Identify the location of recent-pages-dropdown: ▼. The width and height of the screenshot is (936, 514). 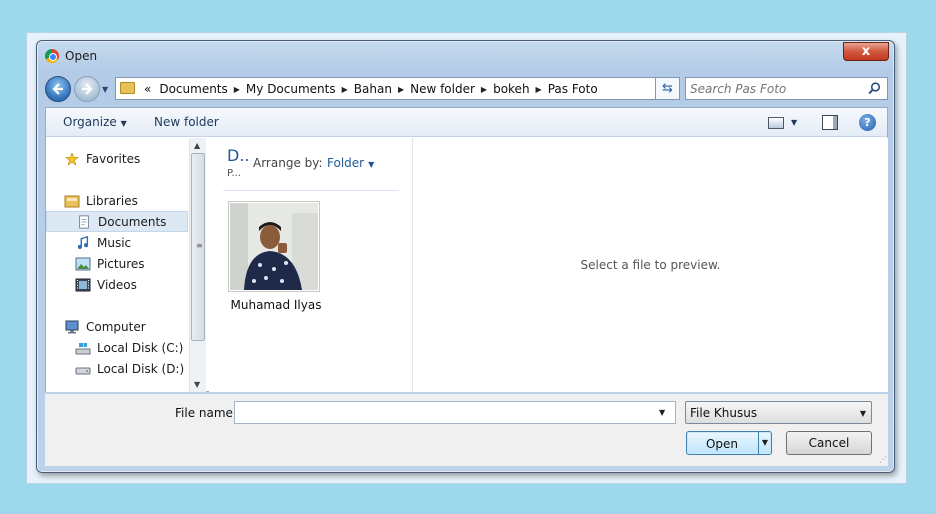
(105, 89).